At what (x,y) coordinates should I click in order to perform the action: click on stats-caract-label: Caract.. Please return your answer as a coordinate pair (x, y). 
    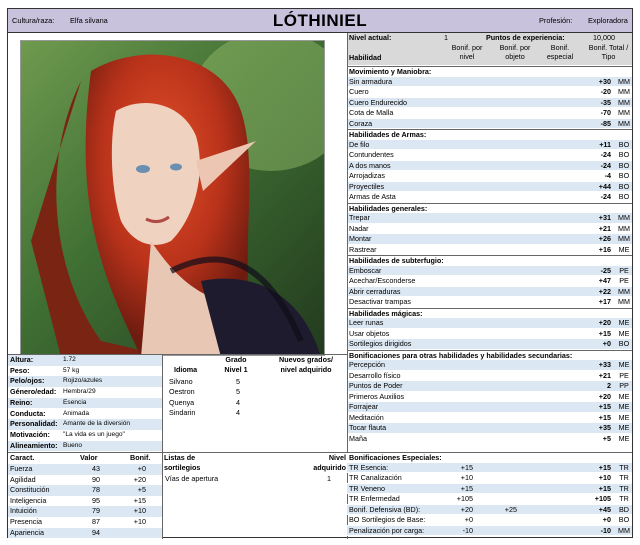
    Looking at the image, I should click on (22, 457).